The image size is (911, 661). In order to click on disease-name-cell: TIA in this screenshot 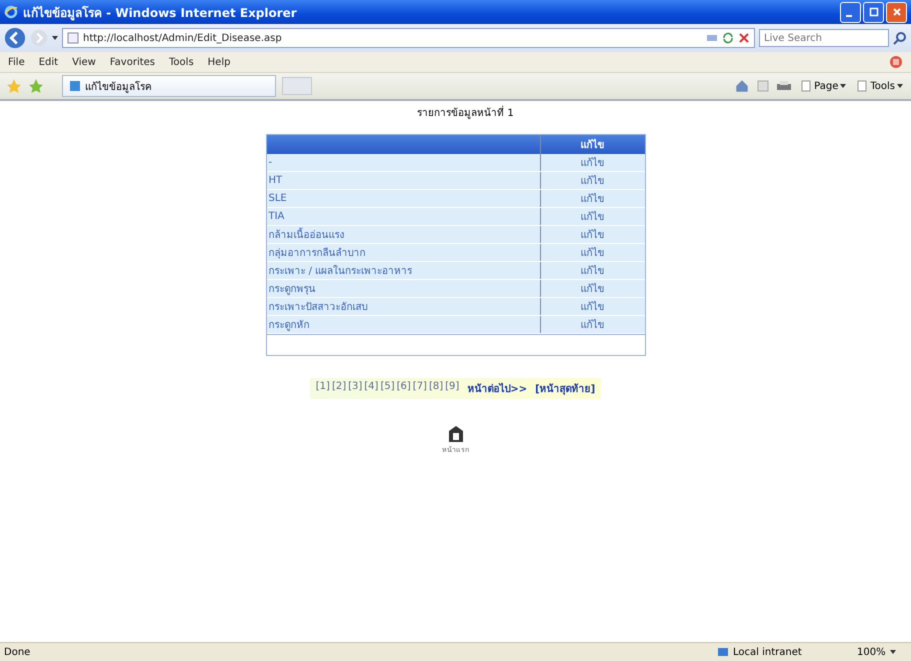, I will do `click(403, 217)`.